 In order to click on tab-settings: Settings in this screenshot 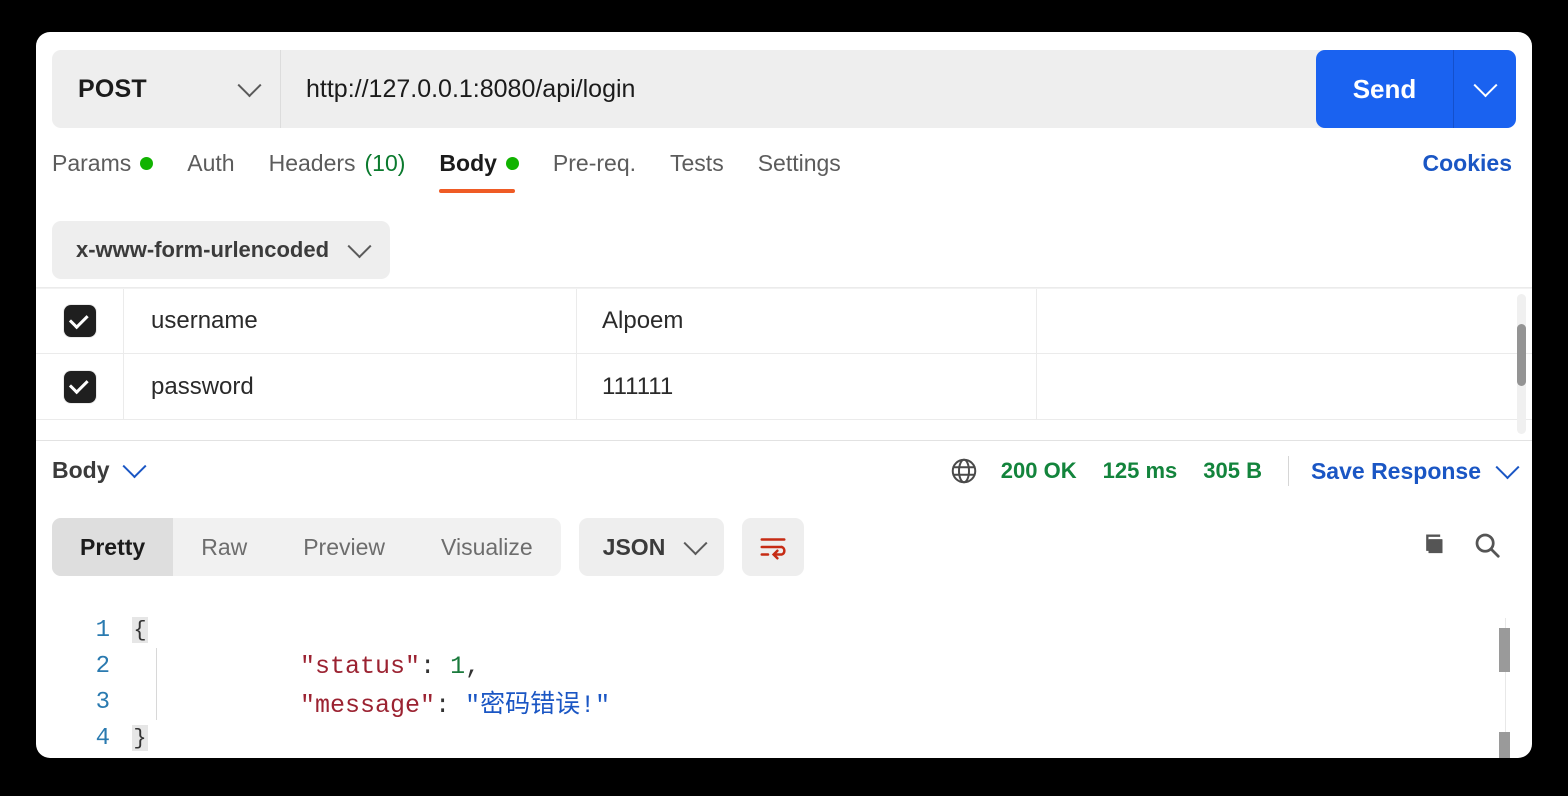, I will do `click(799, 158)`.